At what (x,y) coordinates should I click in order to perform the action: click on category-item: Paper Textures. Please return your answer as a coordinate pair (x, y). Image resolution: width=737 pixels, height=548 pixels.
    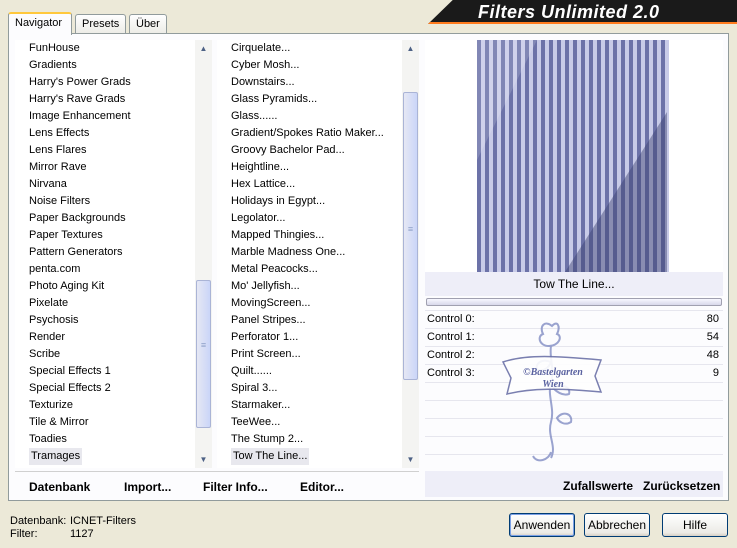
    Looking at the image, I should click on (110, 235).